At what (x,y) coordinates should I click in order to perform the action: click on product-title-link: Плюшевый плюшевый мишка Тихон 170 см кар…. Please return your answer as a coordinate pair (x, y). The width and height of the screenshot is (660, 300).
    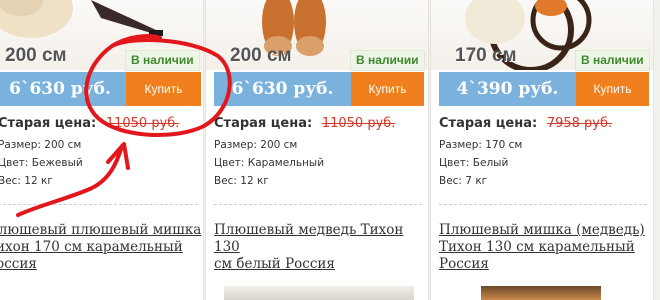
    Looking at the image, I should click on (101, 247).